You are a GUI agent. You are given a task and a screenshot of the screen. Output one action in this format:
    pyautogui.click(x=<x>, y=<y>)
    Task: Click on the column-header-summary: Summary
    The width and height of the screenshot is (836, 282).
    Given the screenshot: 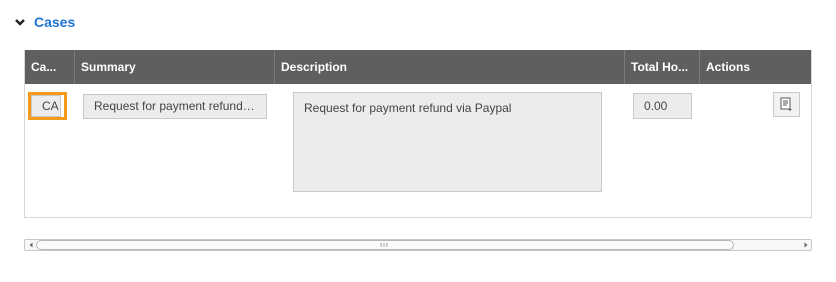 What is the action you would take?
    pyautogui.click(x=175, y=67)
    